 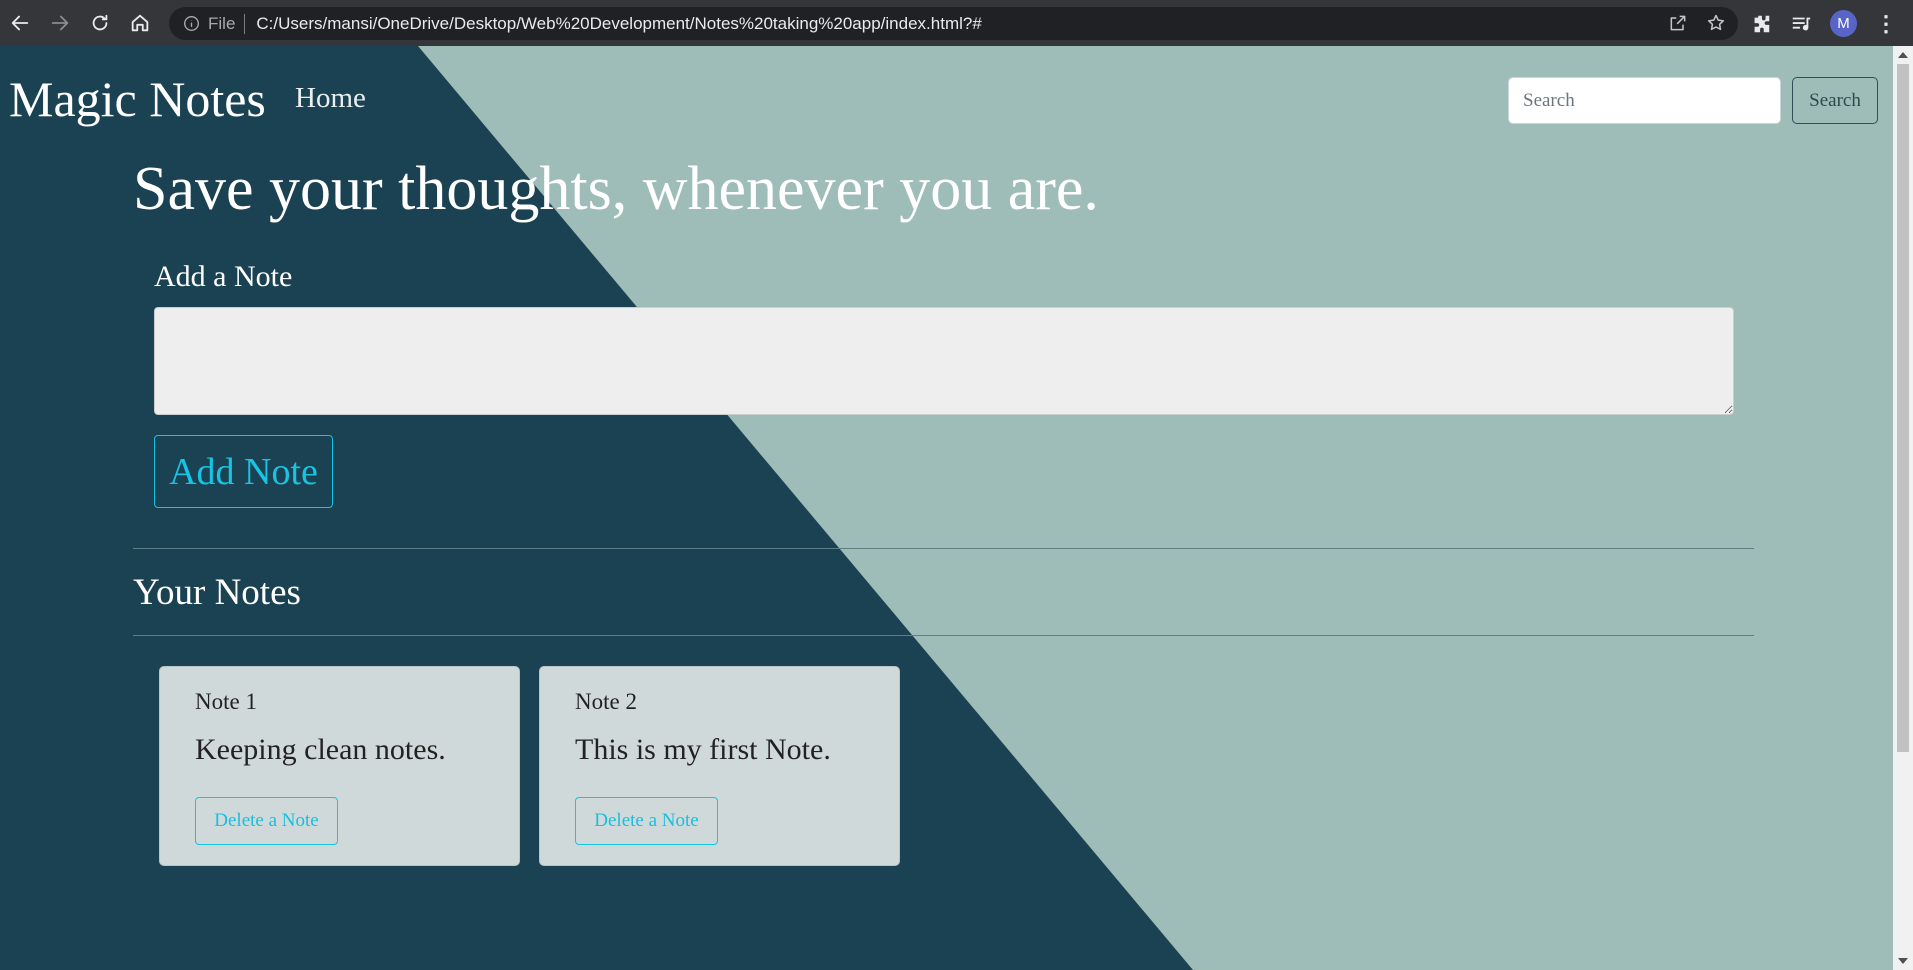 What do you see at coordinates (944, 361) in the screenshot?
I see `note-textarea` at bounding box center [944, 361].